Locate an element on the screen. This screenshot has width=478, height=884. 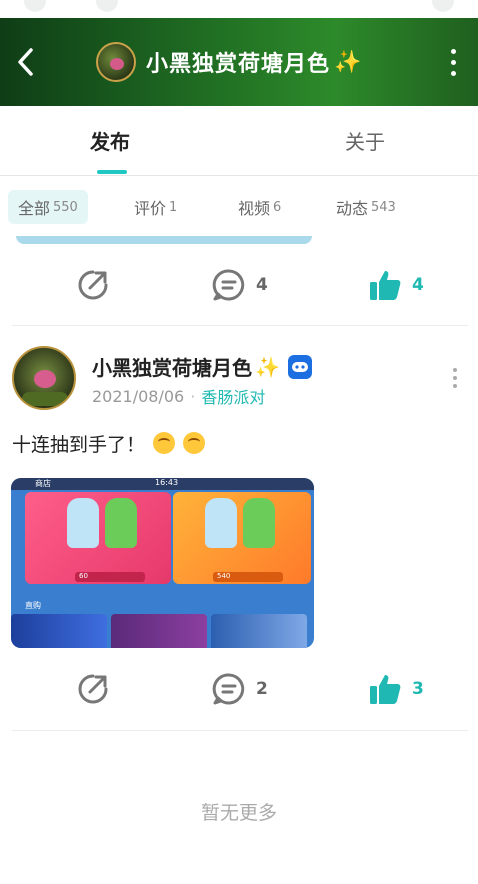
image-card: 540 is located at coordinates (242, 538).